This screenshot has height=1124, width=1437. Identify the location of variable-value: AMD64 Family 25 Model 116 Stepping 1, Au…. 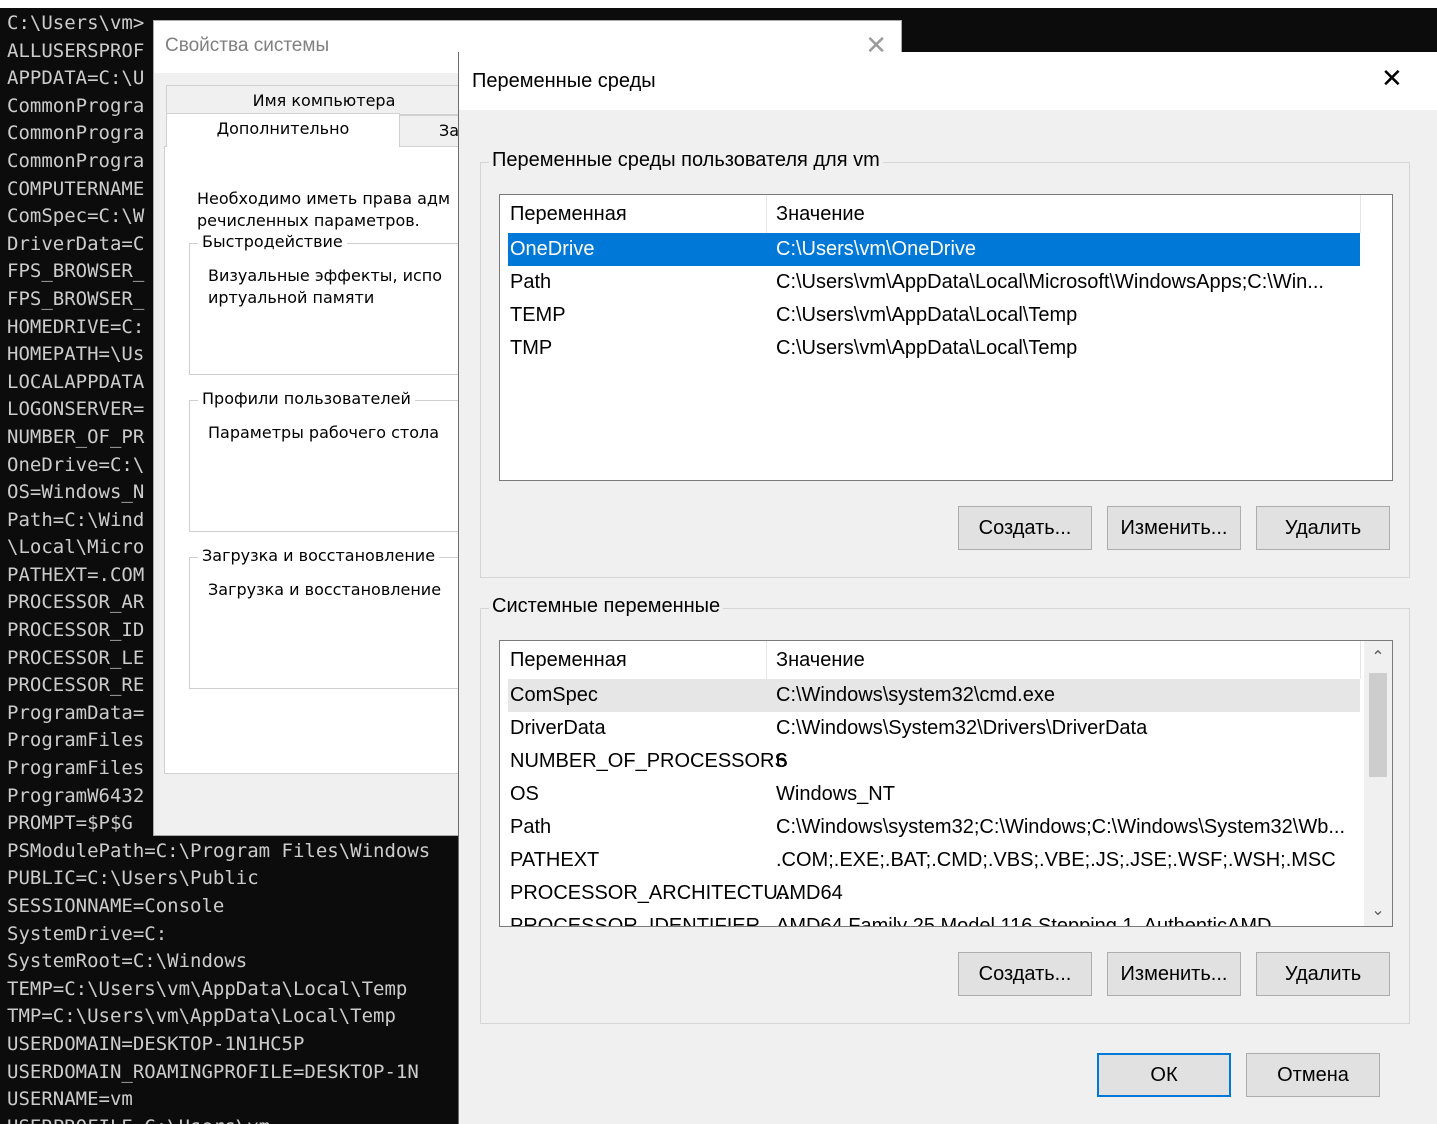
(1024, 921).